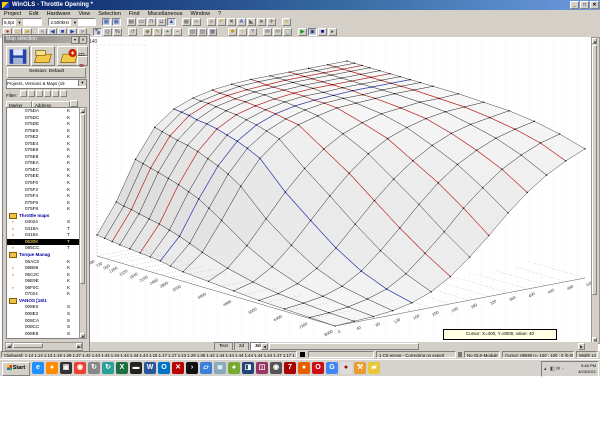 The image size is (600, 432). Describe the element at coordinates (251, 22) in the screenshot. I see `triangle-button: ◣` at that location.